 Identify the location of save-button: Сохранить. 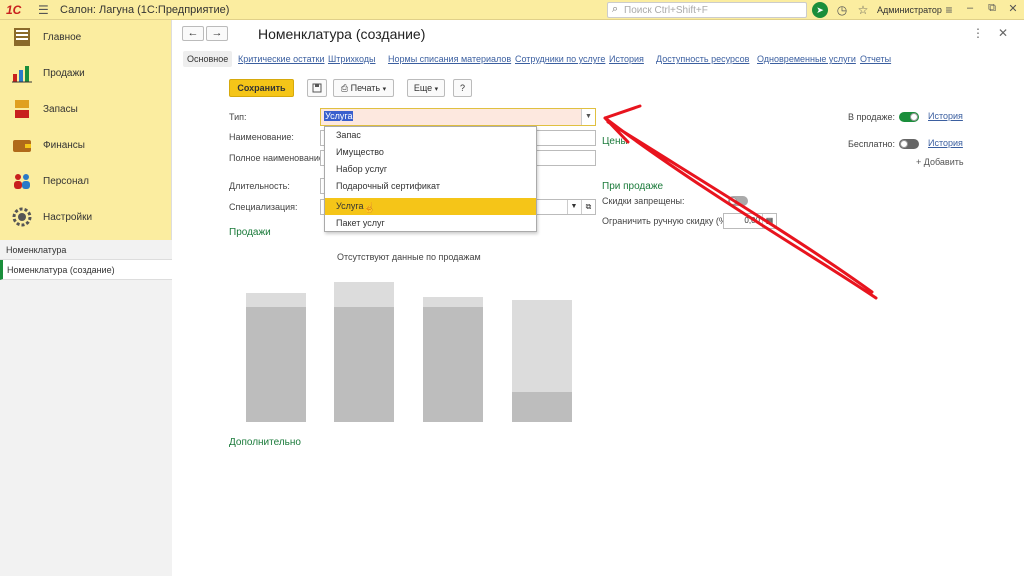
(261, 88).